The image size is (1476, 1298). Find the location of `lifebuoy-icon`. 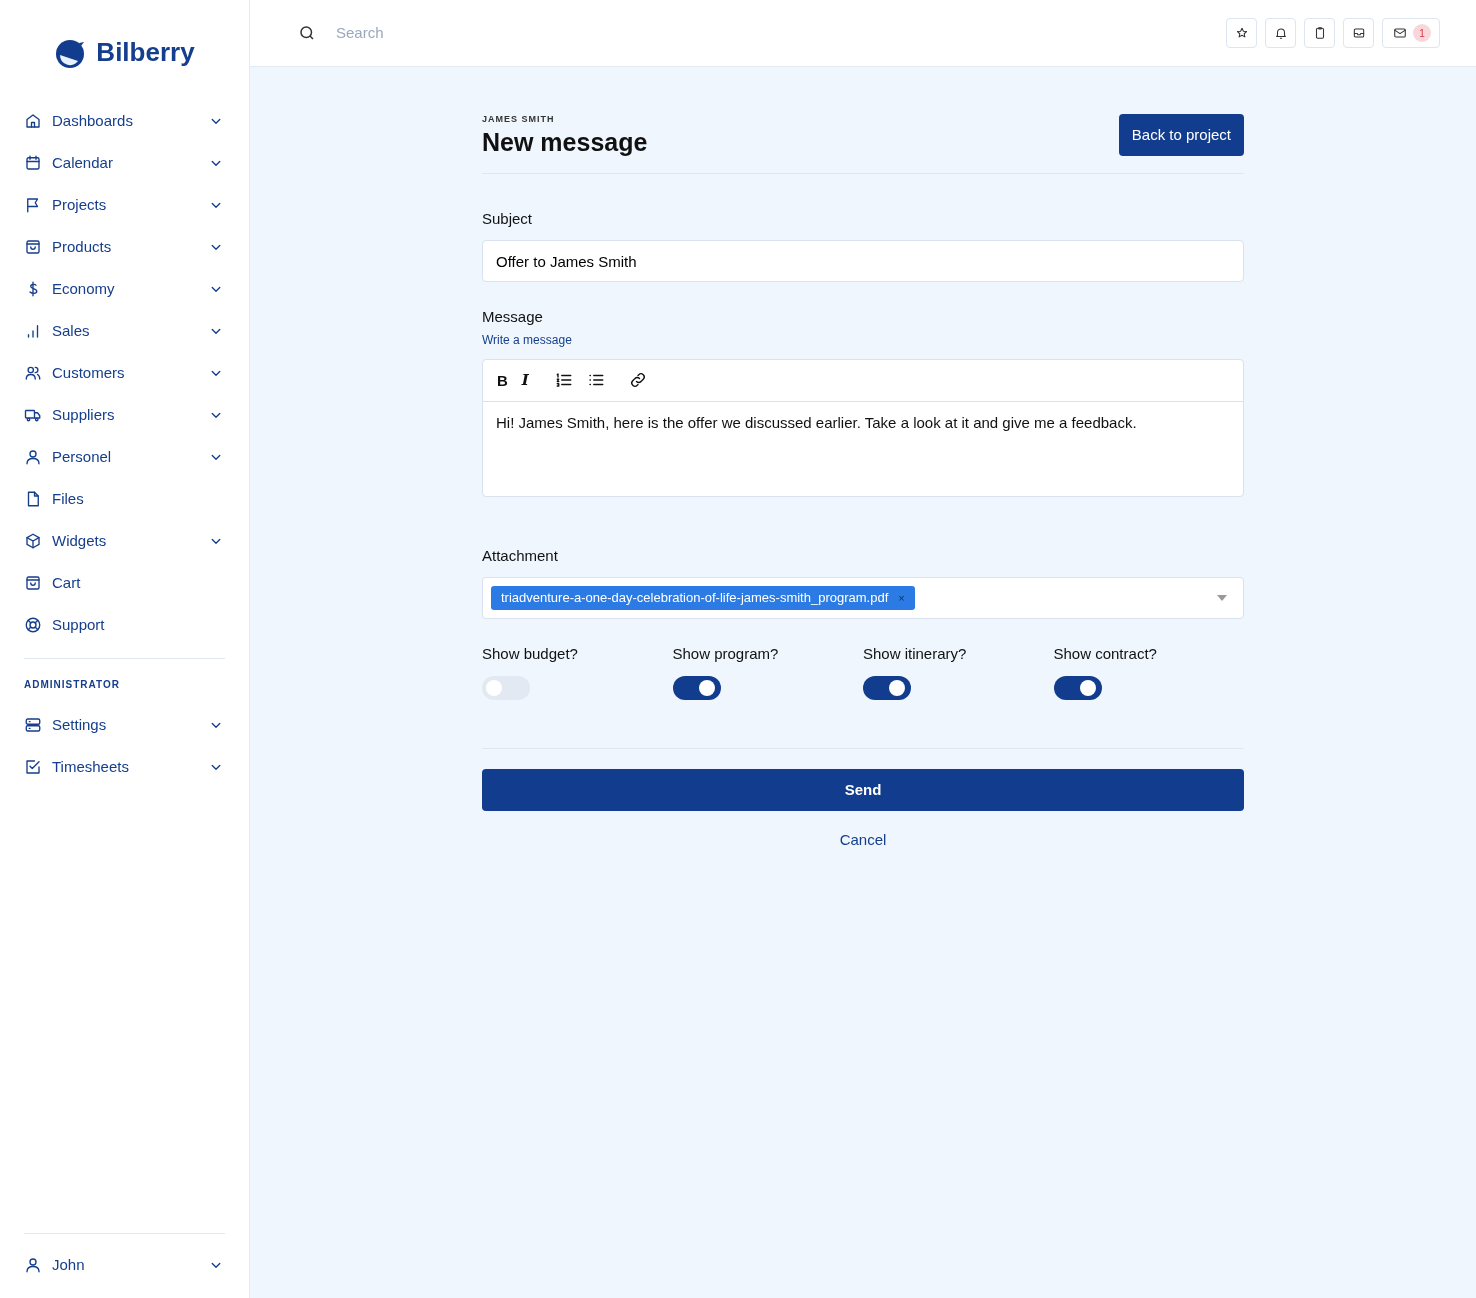

lifebuoy-icon is located at coordinates (33, 625).